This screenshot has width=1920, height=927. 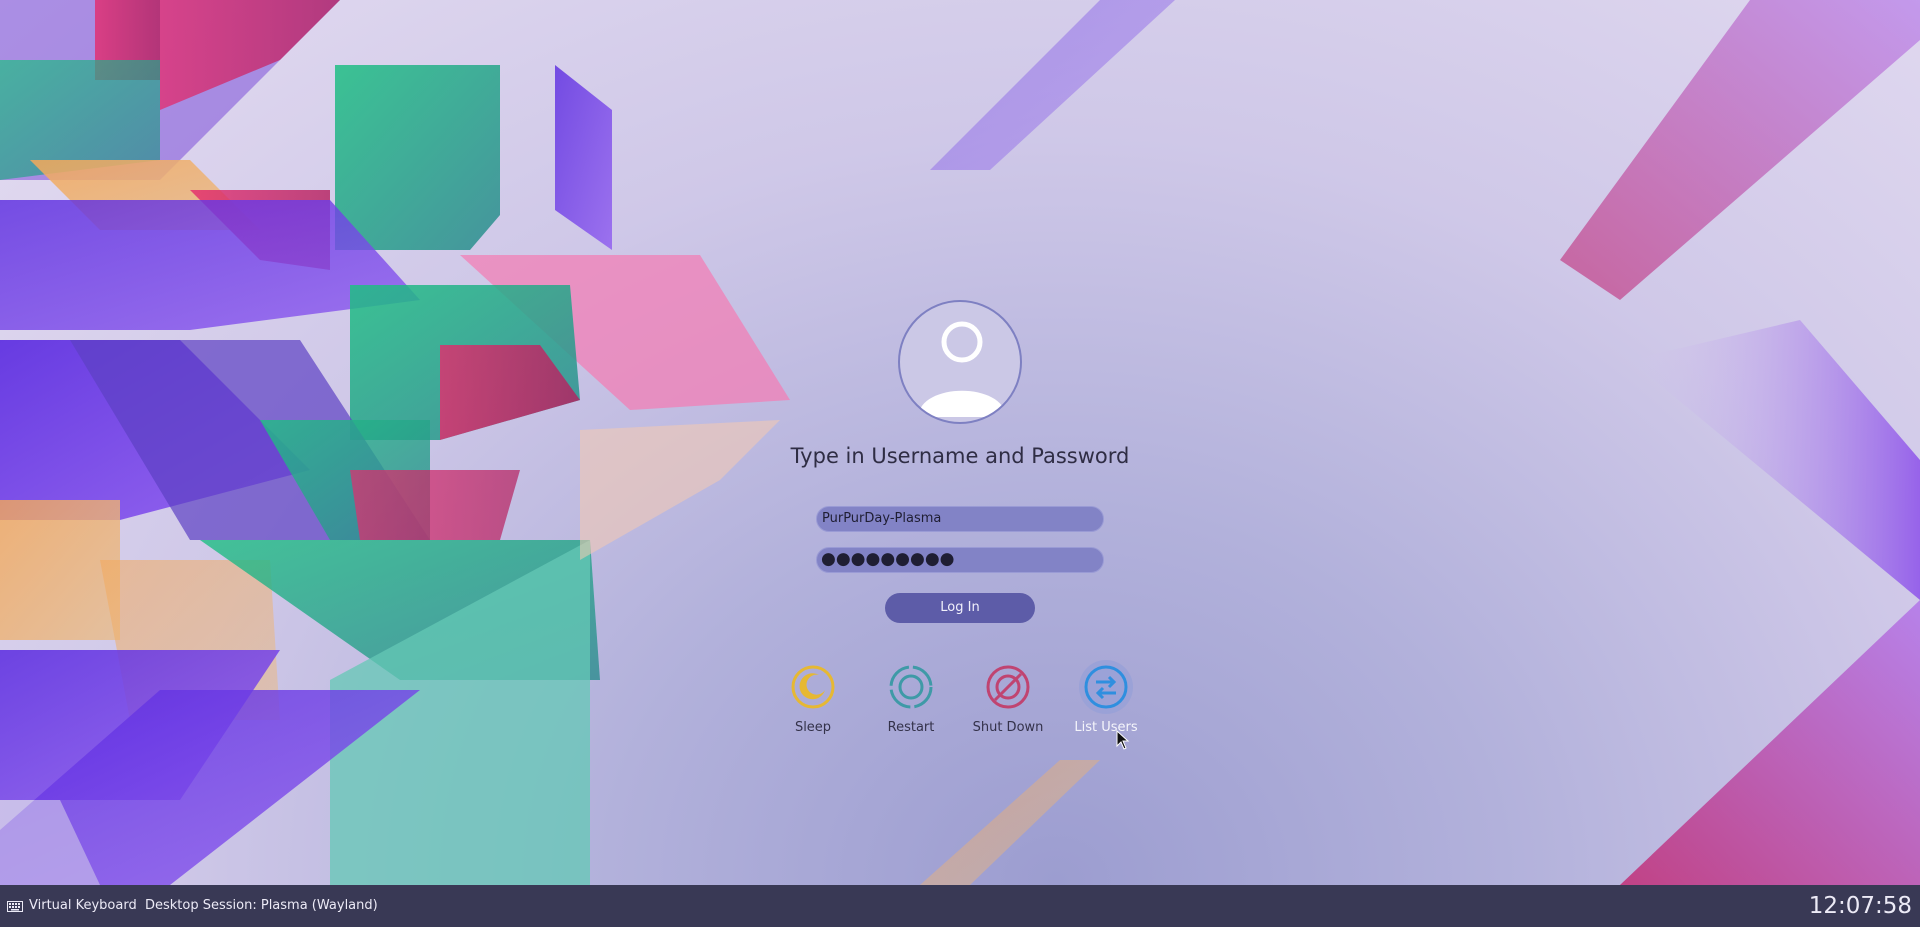 What do you see at coordinates (83, 906) in the screenshot?
I see `virtual-keyboard-button: Virtual Keyboard` at bounding box center [83, 906].